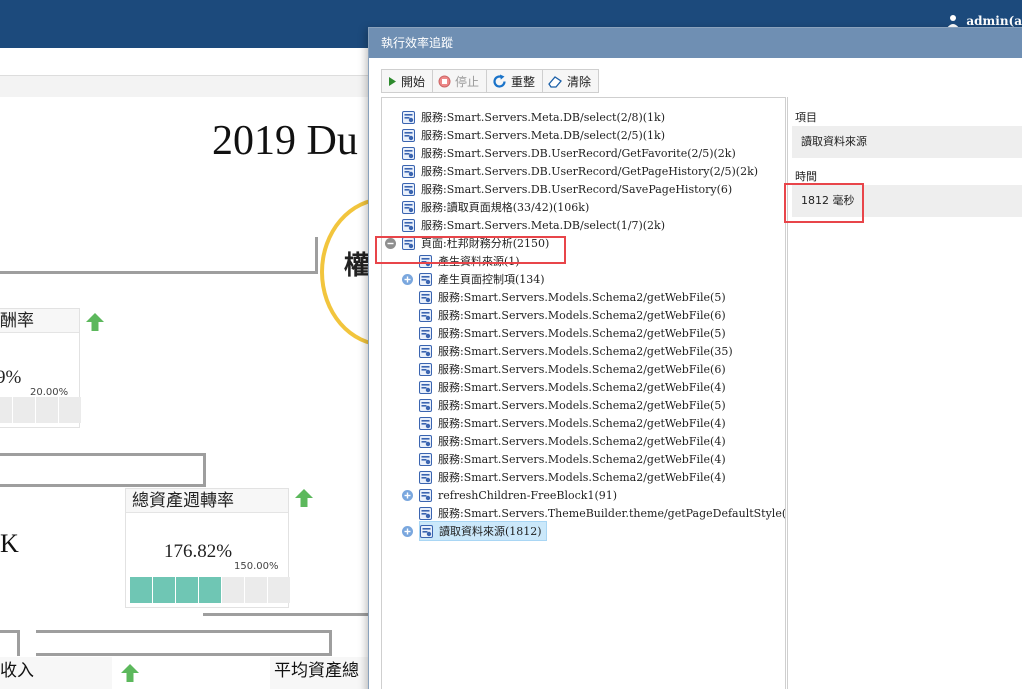  What do you see at coordinates (41, 380) in the screenshot?
I see `kpi-body: 9% 20.00%` at bounding box center [41, 380].